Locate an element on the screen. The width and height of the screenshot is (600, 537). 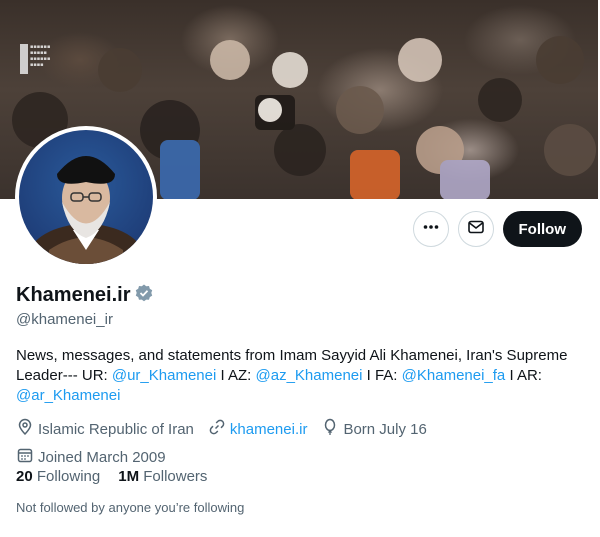
avatar-image is located at coordinates (86, 197).